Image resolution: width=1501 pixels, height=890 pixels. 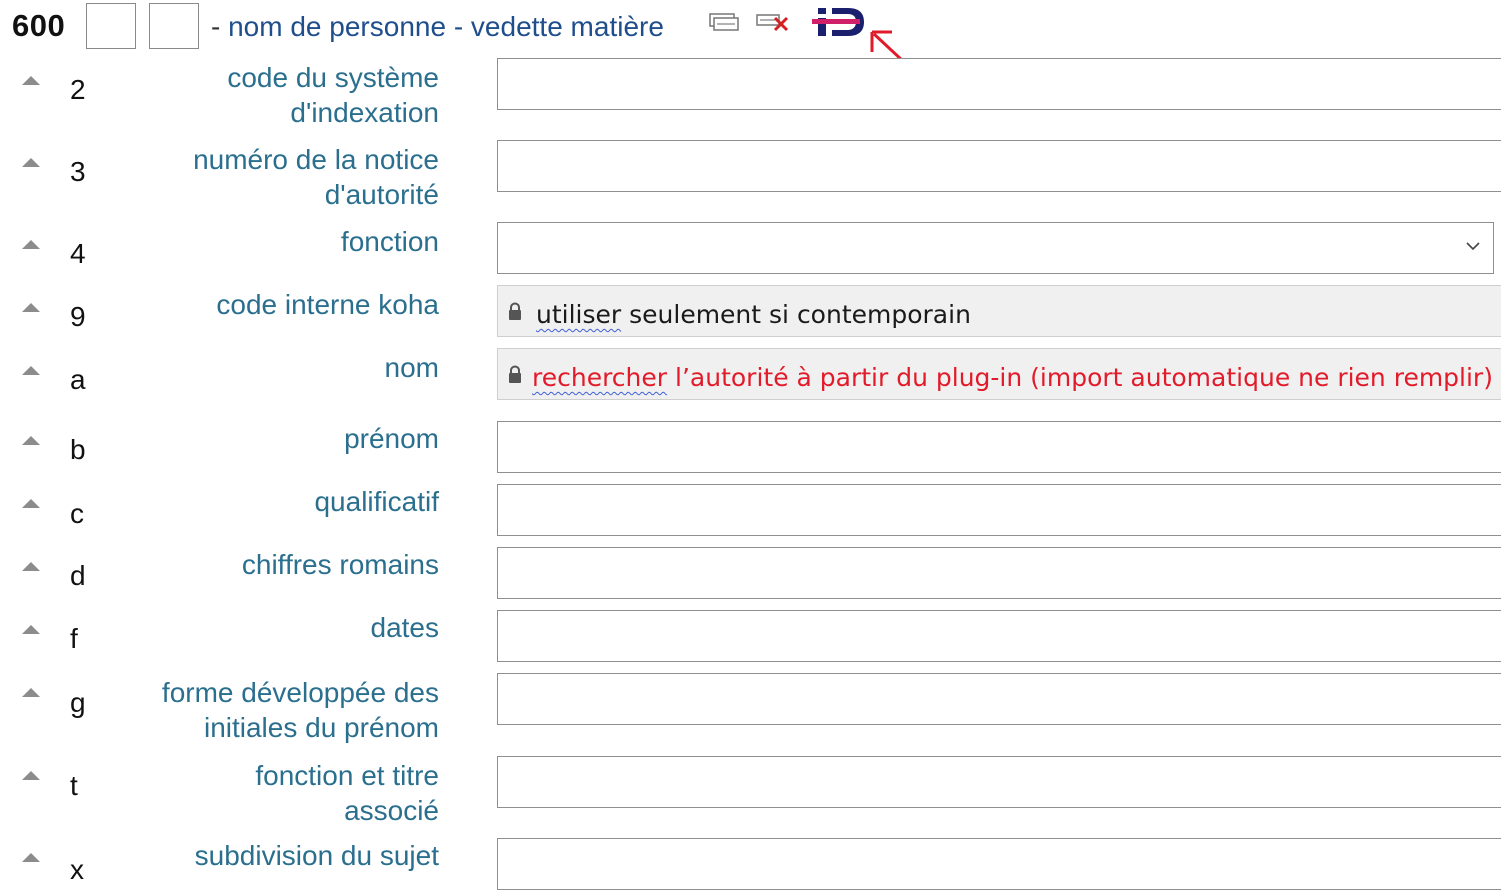 I want to click on label-line-1: code interne koha, so click(x=327, y=304).